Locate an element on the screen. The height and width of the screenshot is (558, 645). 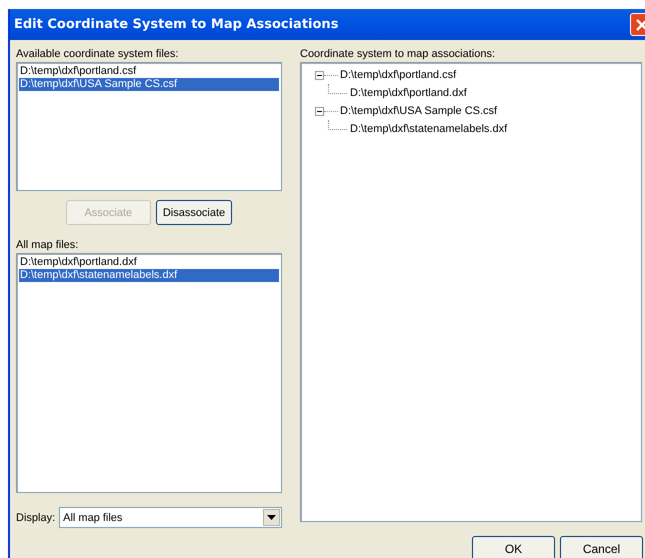
list-item: D:\temp\dxf\portland.dxf is located at coordinates (149, 262).